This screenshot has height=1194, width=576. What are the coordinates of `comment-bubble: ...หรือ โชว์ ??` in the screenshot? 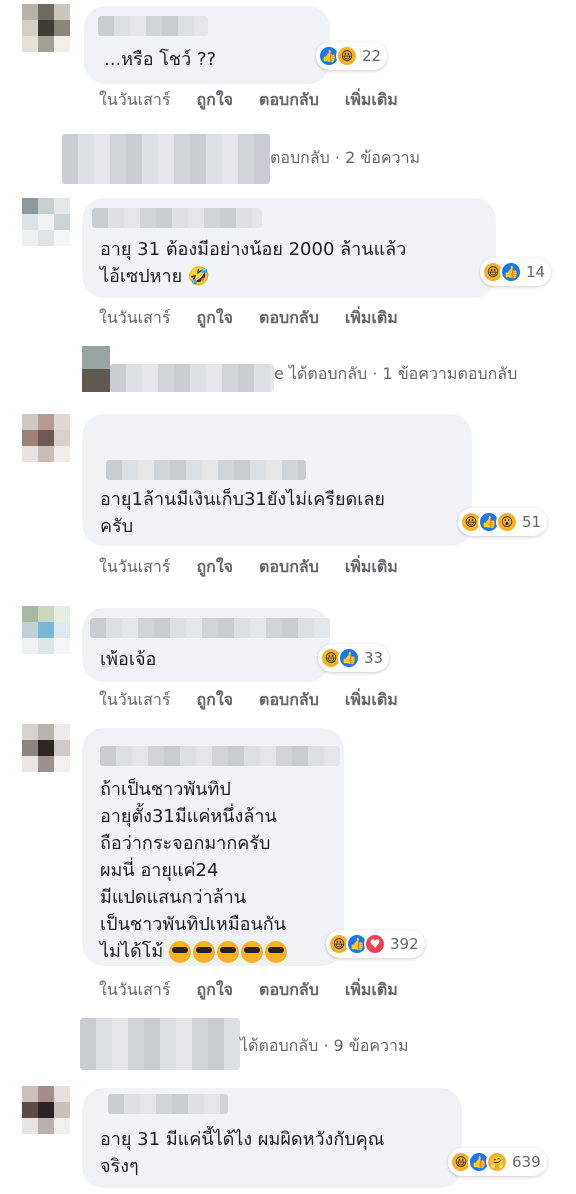 It's located at (207, 45).